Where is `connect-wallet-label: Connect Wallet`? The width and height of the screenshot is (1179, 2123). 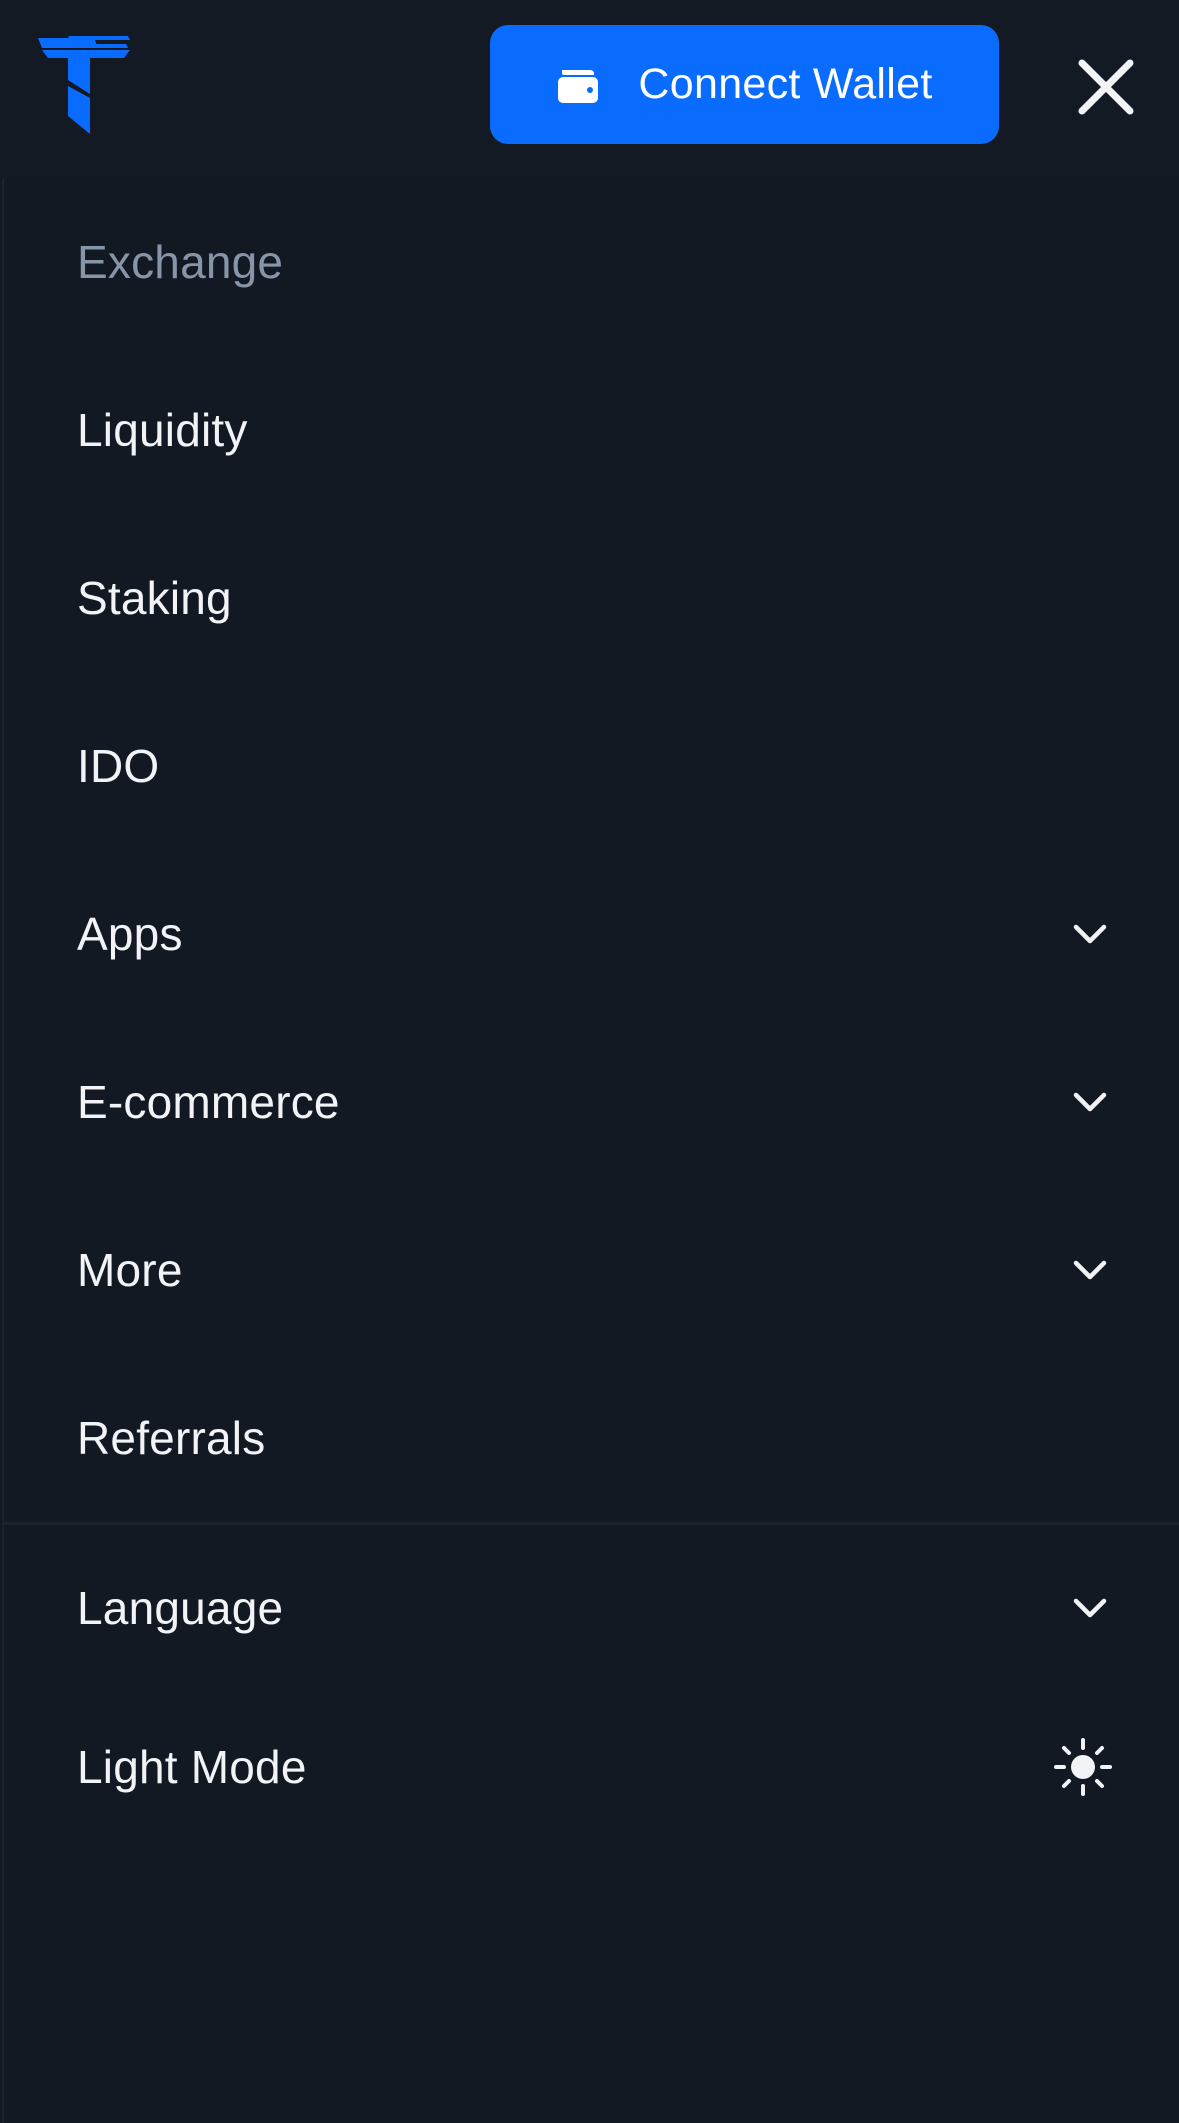 connect-wallet-label: Connect Wallet is located at coordinates (785, 84).